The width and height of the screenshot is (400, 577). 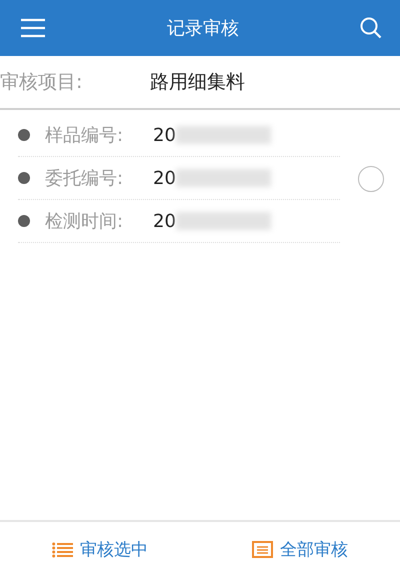 I want to click on search-icon, so click(x=371, y=28).